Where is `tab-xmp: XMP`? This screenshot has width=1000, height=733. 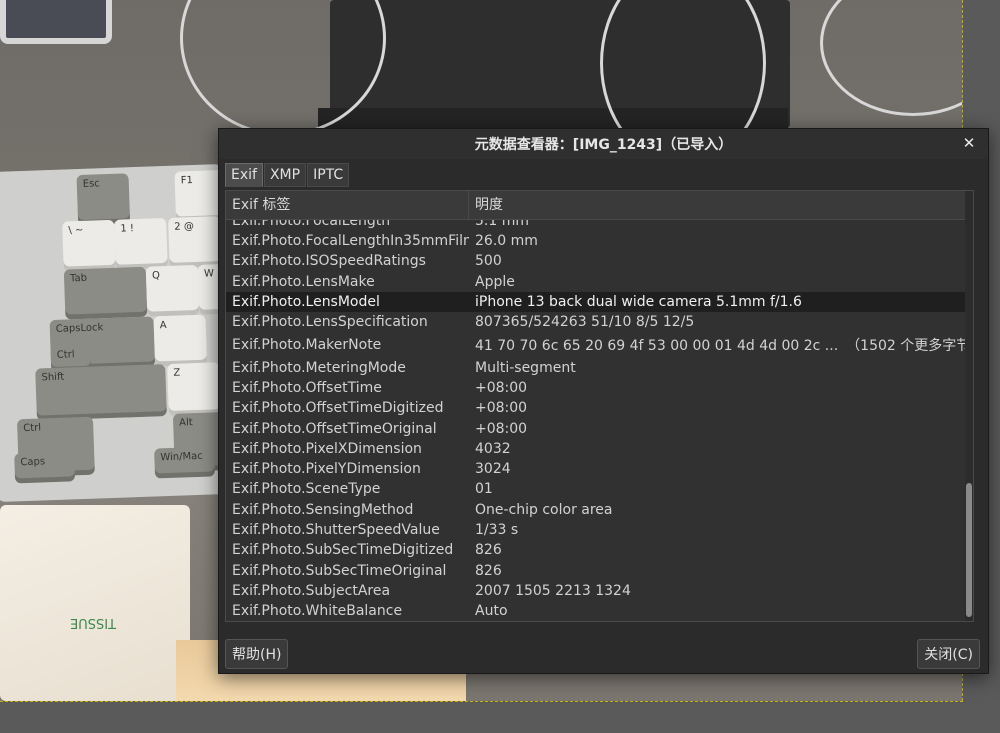
tab-xmp: XMP is located at coordinates (285, 175).